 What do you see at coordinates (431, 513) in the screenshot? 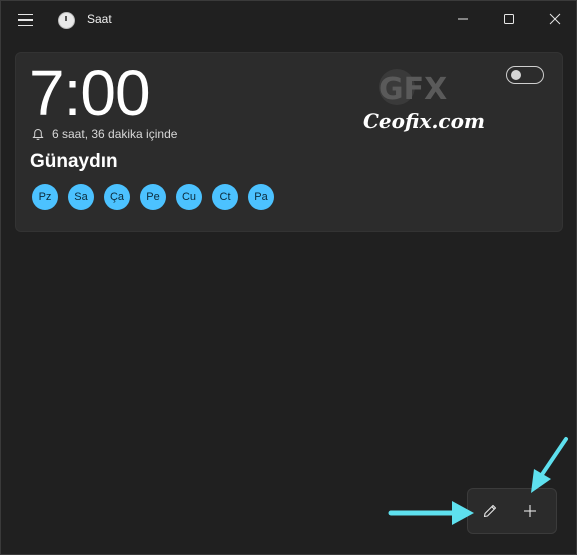
I see `arrow-to-edit` at bounding box center [431, 513].